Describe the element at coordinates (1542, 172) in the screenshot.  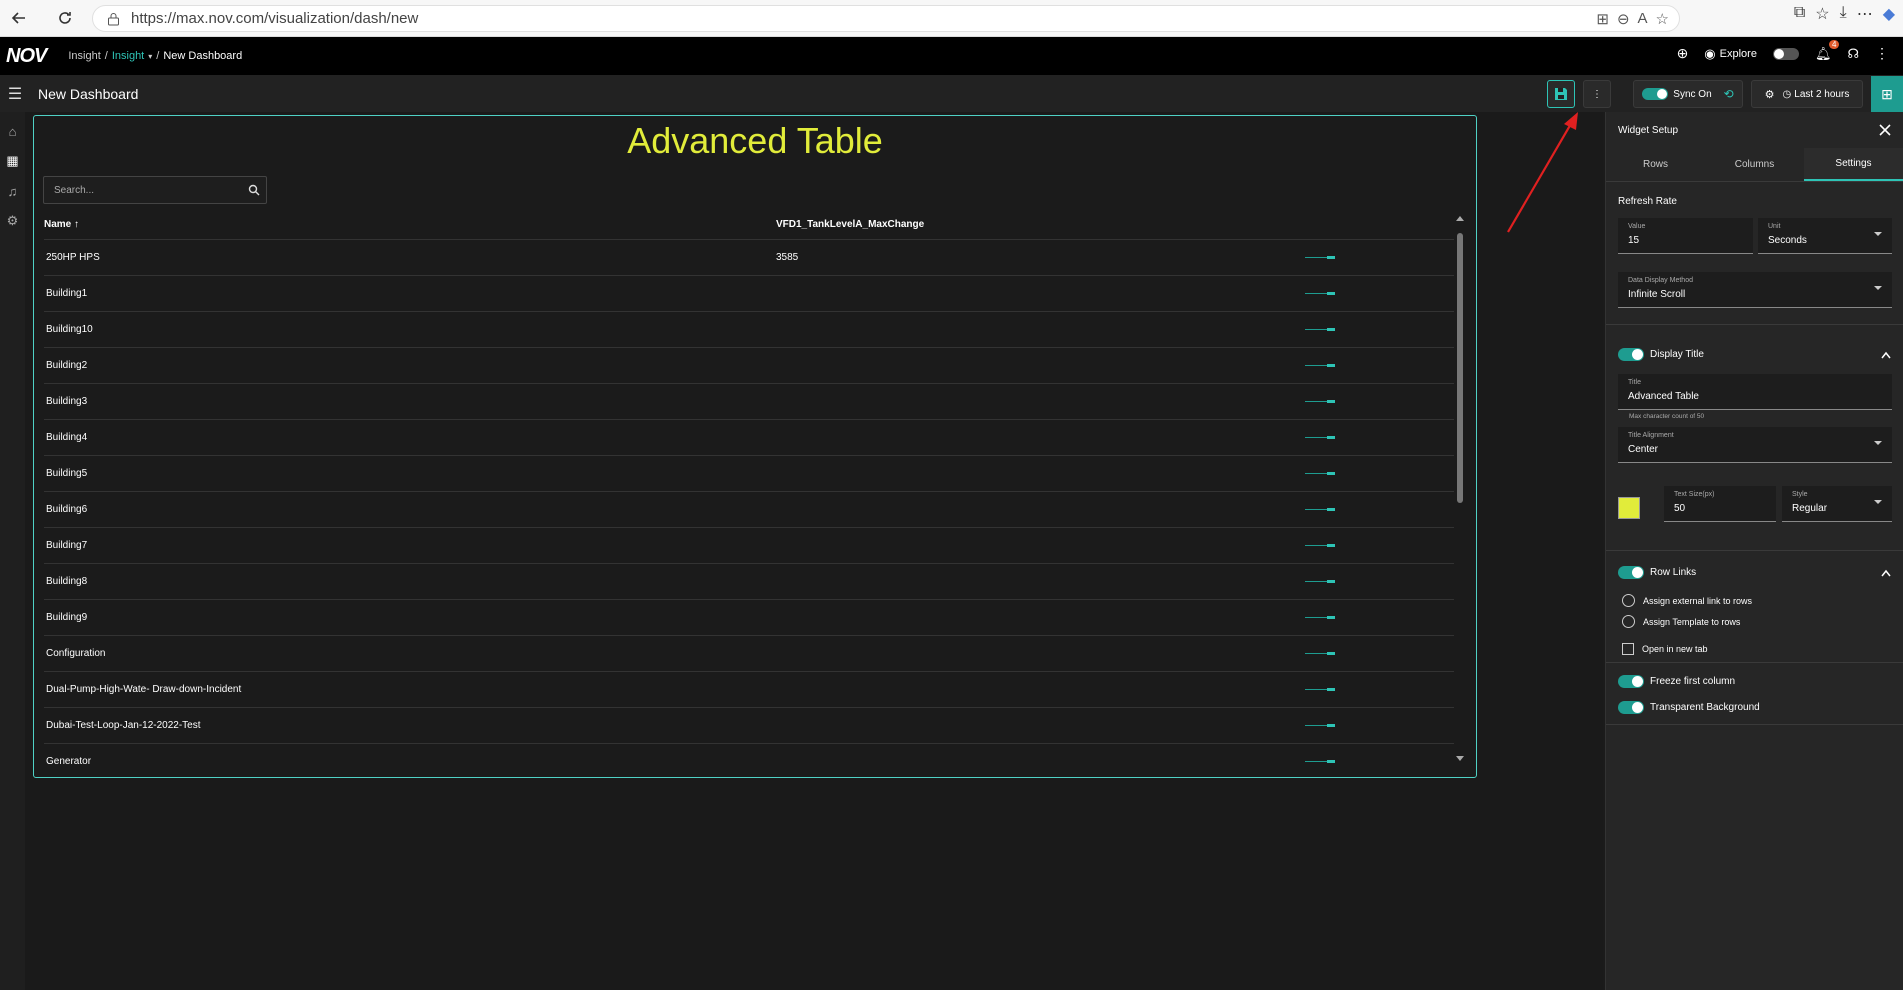
I see `annotation-arrow` at that location.